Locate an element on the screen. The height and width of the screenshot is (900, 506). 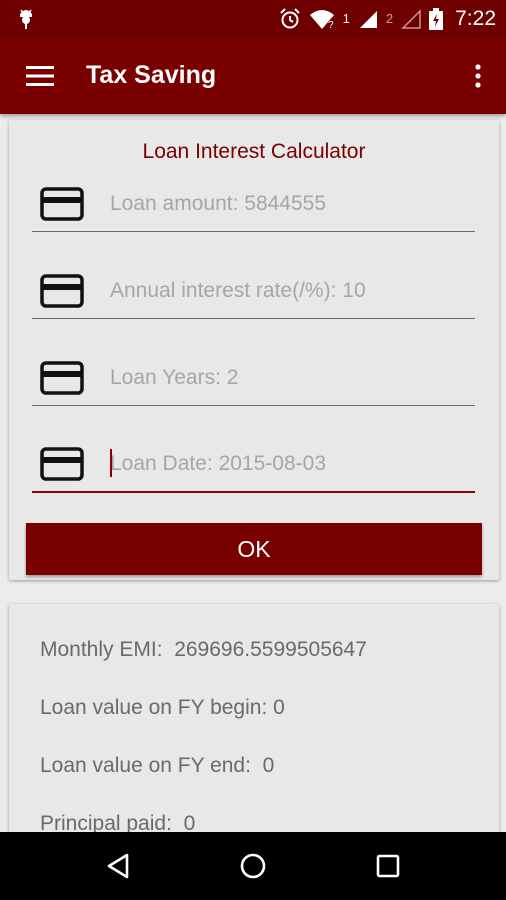
sim1-label: 1 is located at coordinates (346, 18).